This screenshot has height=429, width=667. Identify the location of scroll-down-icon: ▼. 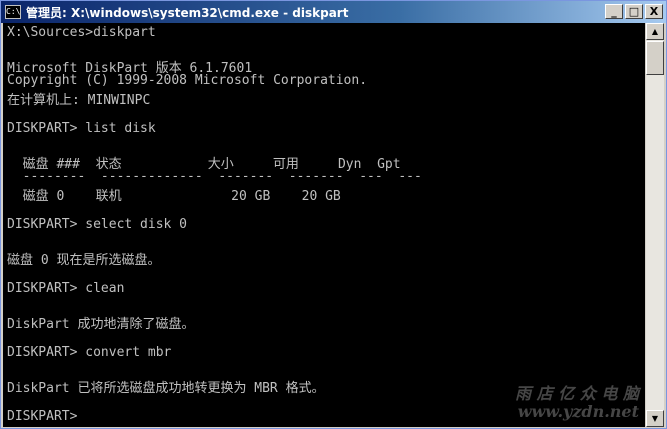
(655, 418).